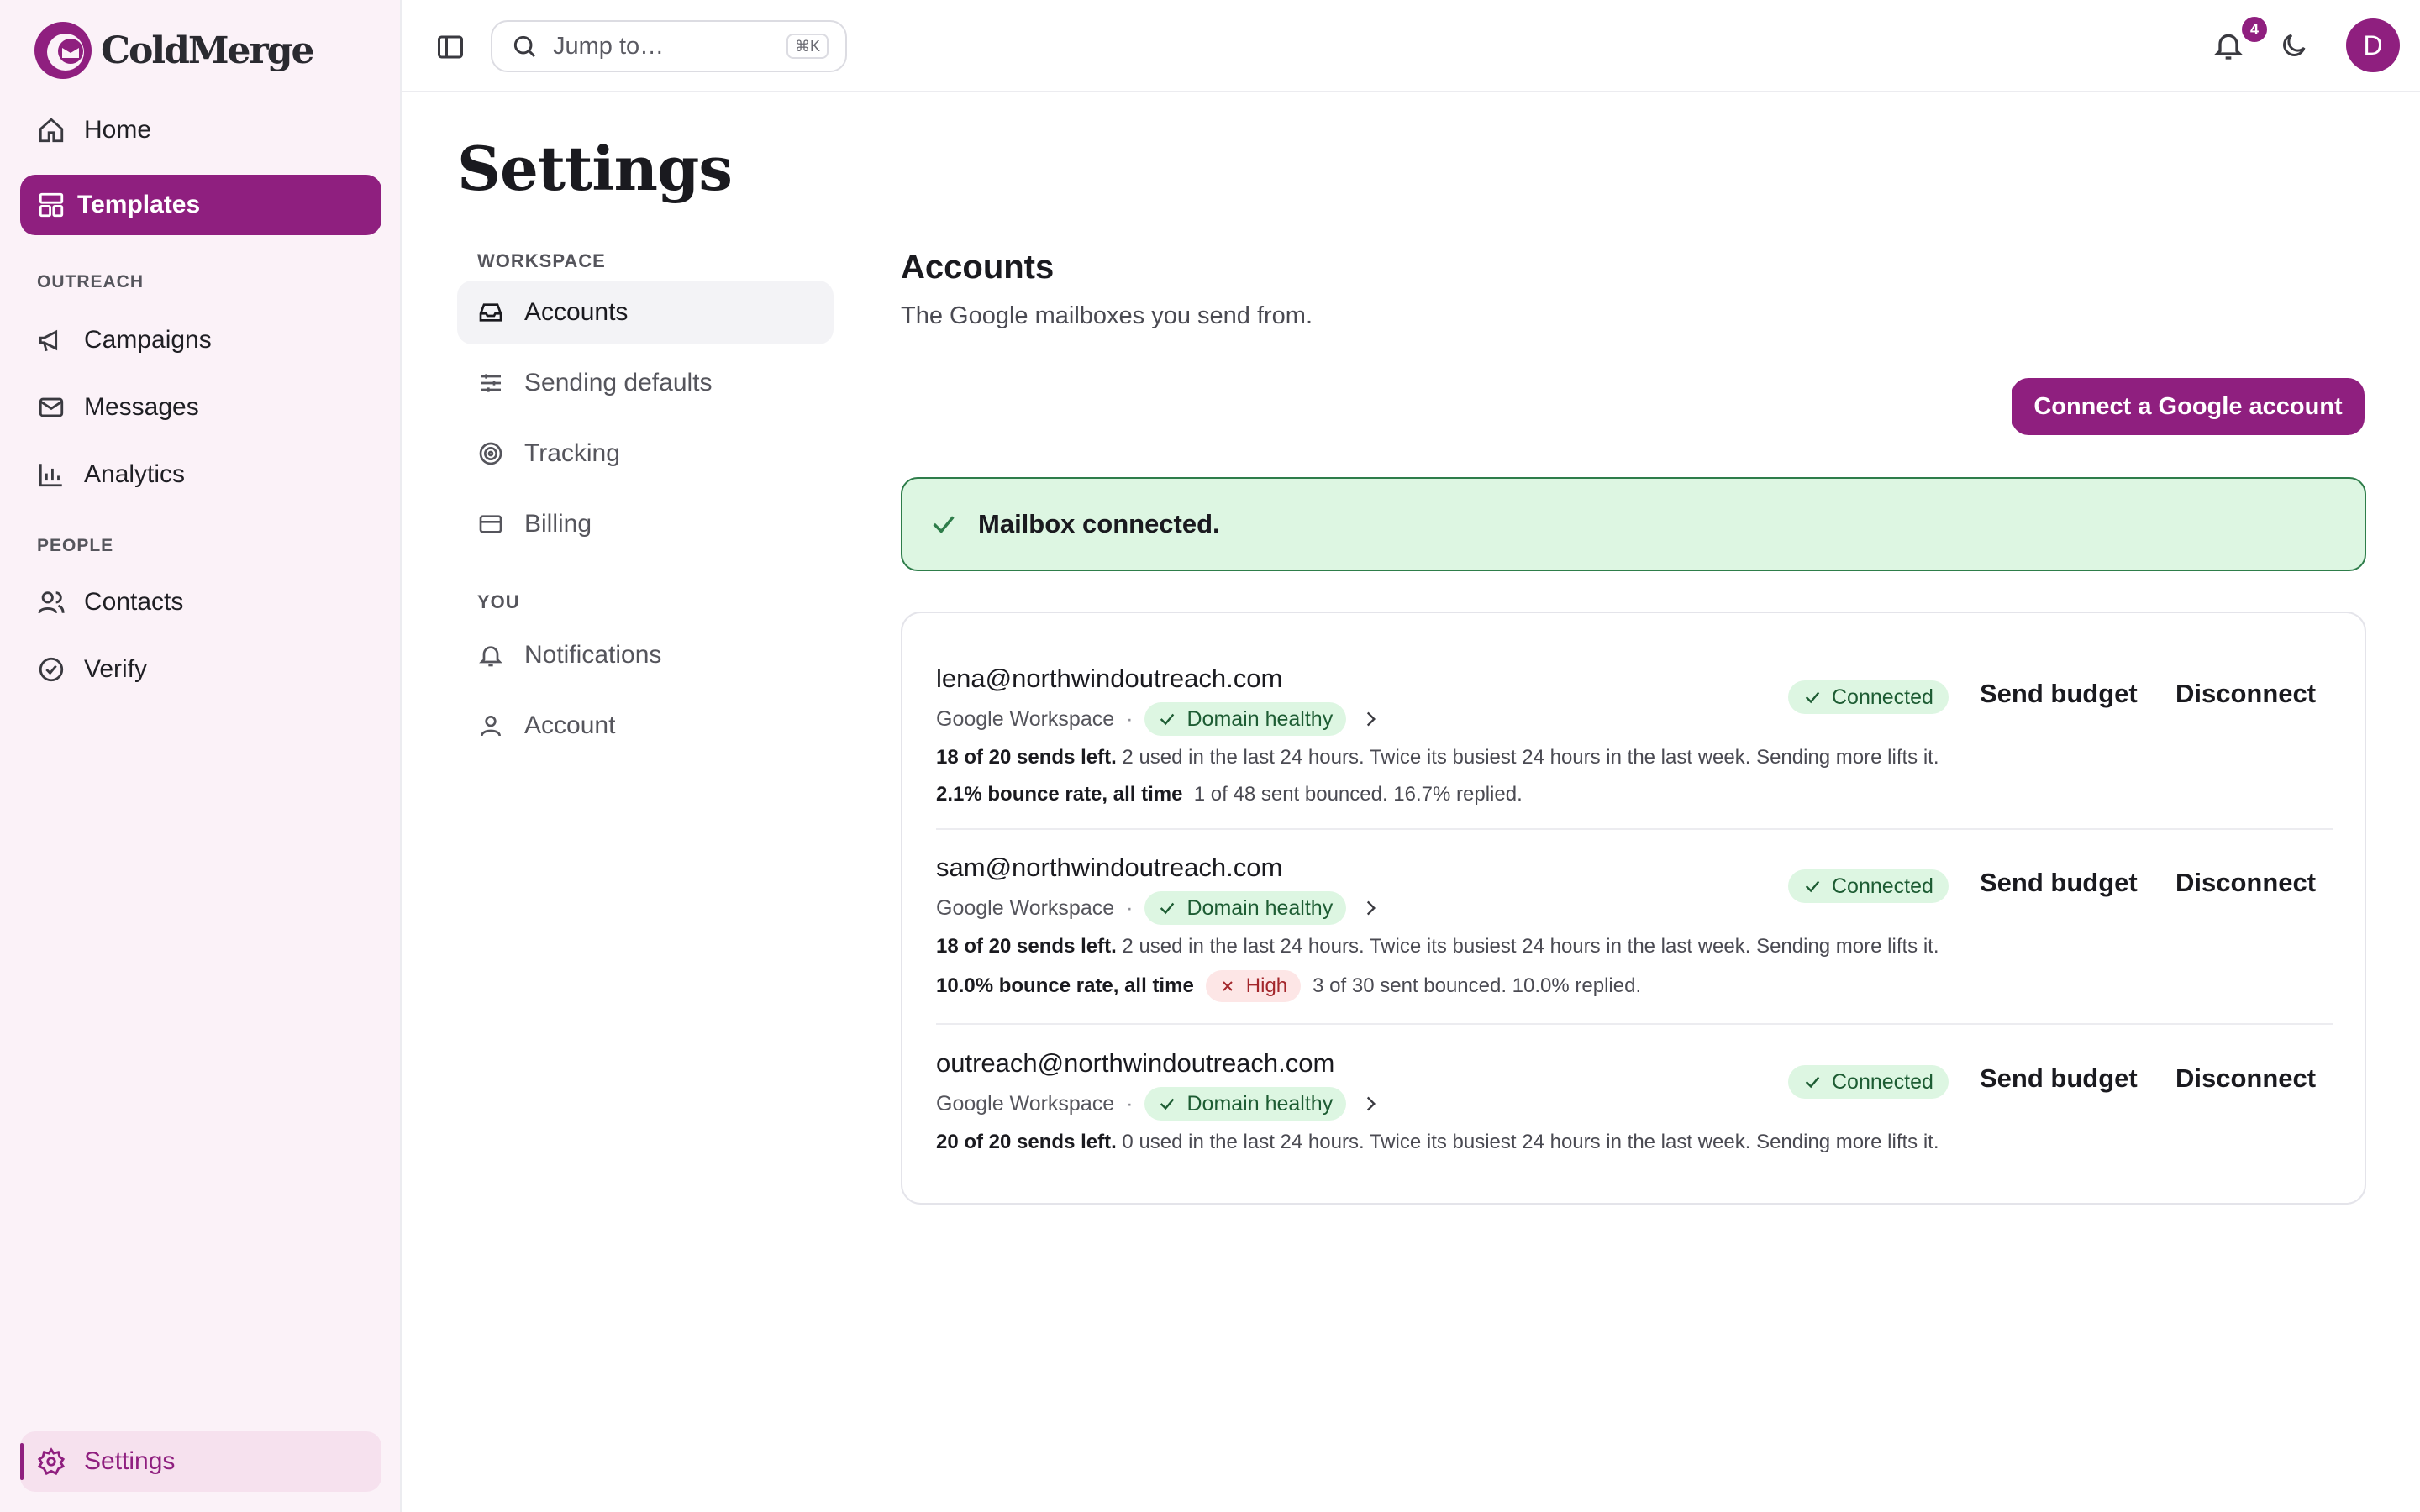 Image resolution: width=2420 pixels, height=1512 pixels. Describe the element at coordinates (135, 474) in the screenshot. I see `nav-analytics-label: Analytics` at that location.